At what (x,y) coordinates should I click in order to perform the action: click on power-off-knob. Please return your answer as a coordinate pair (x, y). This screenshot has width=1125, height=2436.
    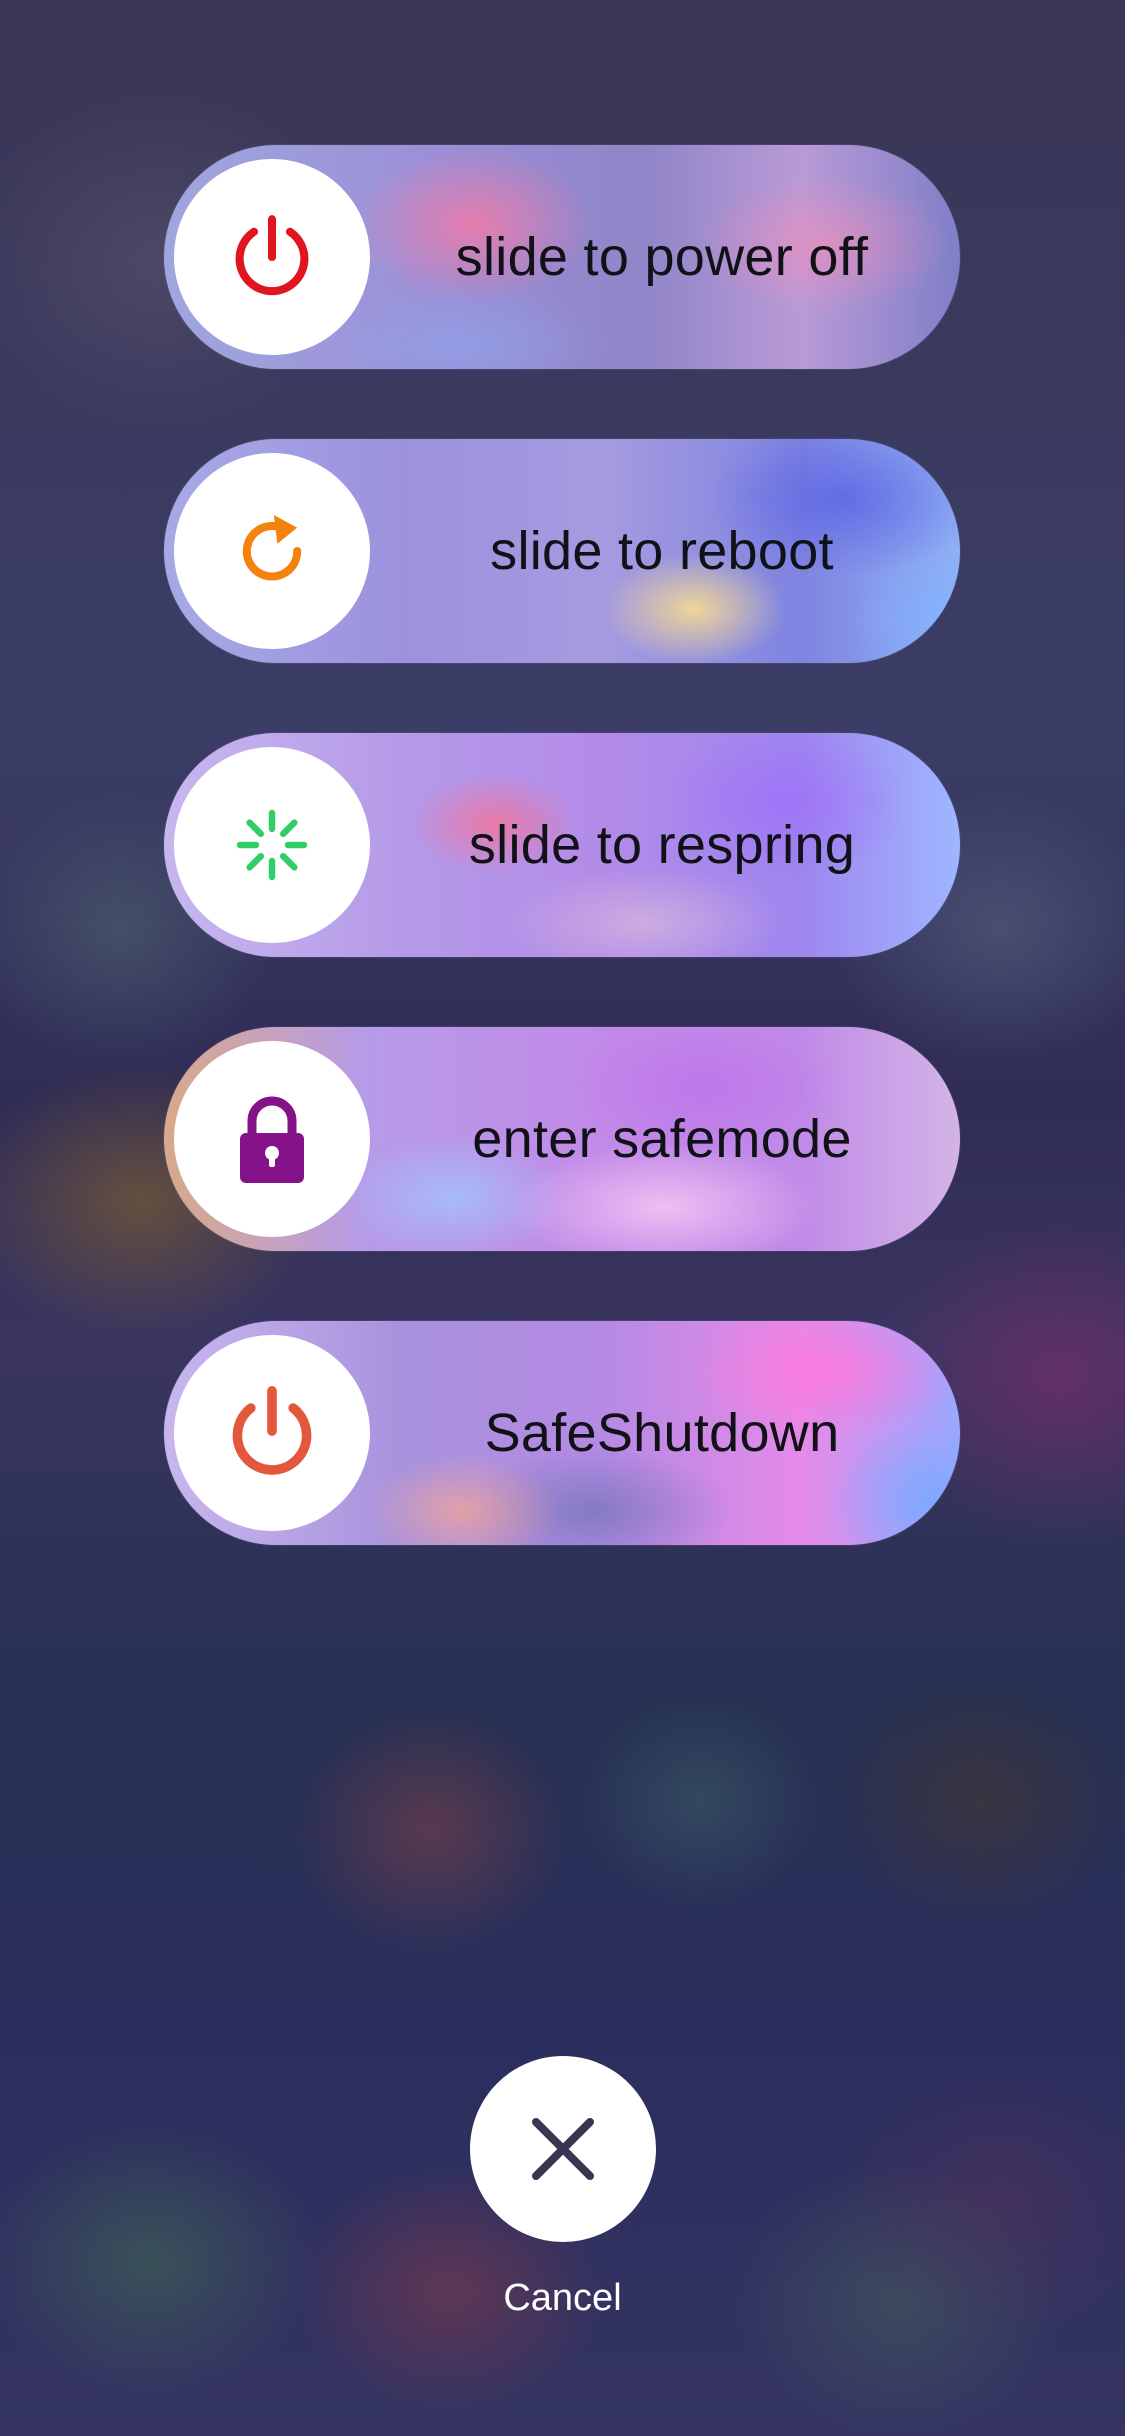
    Looking at the image, I should click on (272, 257).